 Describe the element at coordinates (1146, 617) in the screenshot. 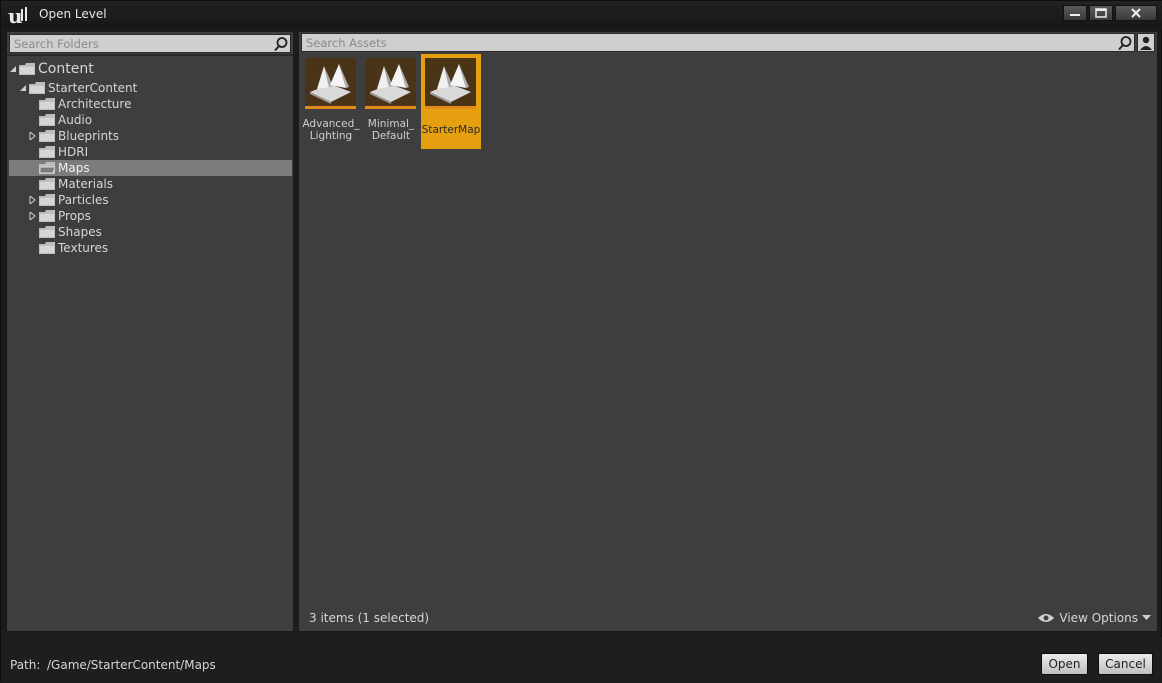

I see `chevron-down-icon` at that location.